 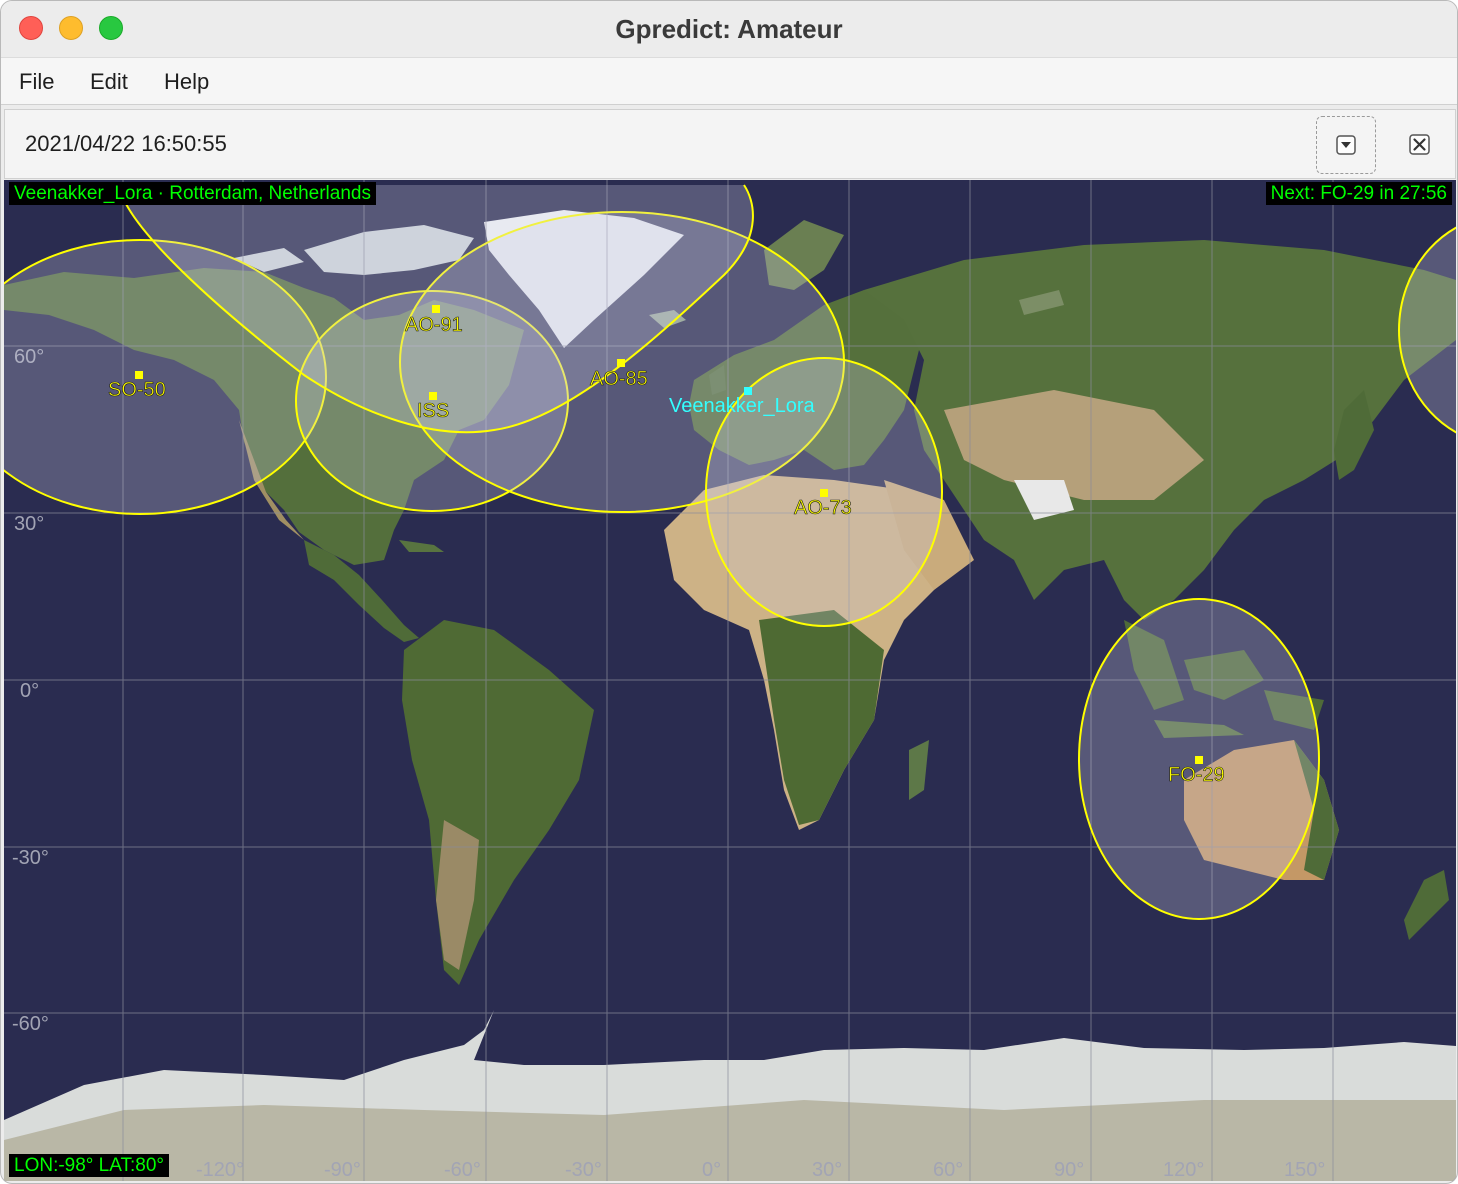 I want to click on dropdown-arrow-icon, so click(x=1346, y=145).